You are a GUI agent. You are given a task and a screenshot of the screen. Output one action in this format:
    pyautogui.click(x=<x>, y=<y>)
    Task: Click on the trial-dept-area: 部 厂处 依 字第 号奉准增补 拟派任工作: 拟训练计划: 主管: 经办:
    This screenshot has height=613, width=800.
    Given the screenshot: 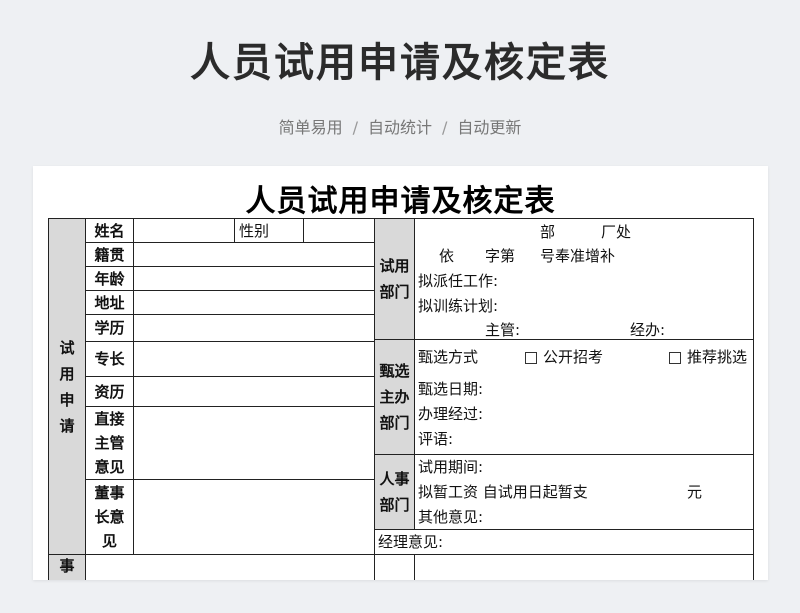 What is the action you would take?
    pyautogui.click(x=584, y=279)
    